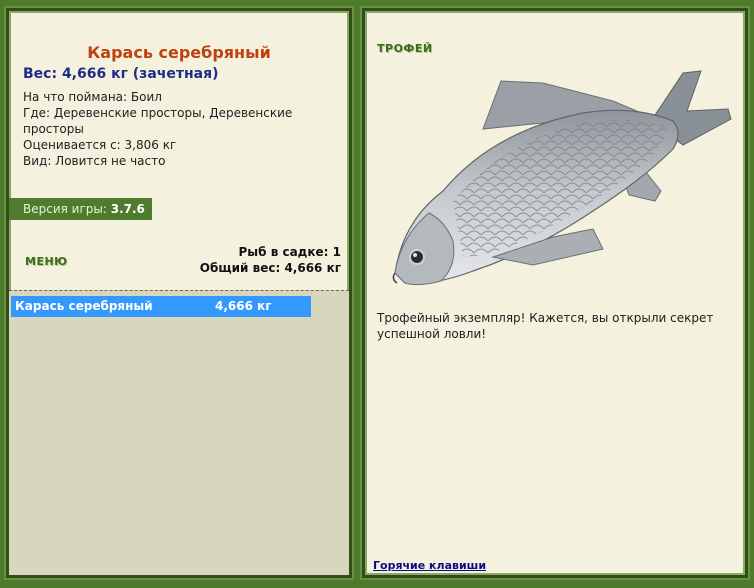 This screenshot has width=754, height=588. Describe the element at coordinates (405, 48) in the screenshot. I see `trophy-label: ТРОФЕЙ` at that location.